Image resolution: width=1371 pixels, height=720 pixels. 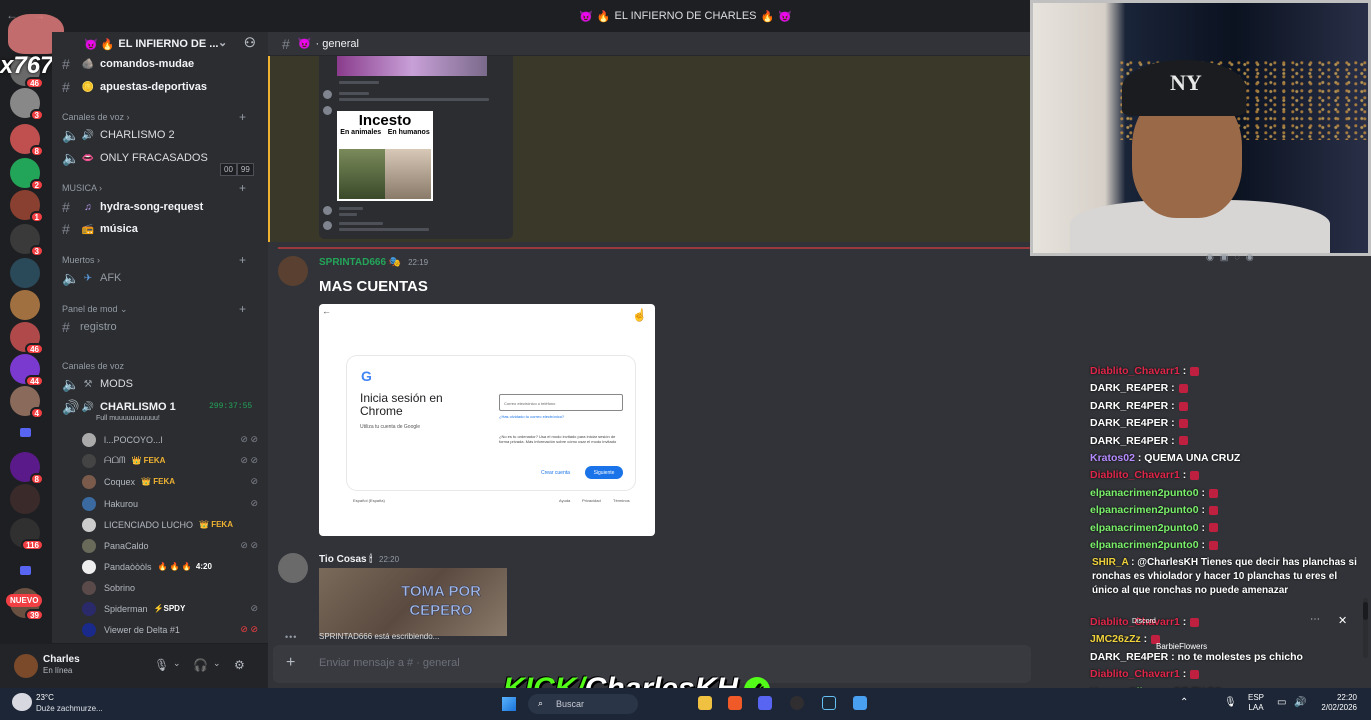 I want to click on category-panel-mod: Panel de mod ⌄ +, so click(x=160, y=310).